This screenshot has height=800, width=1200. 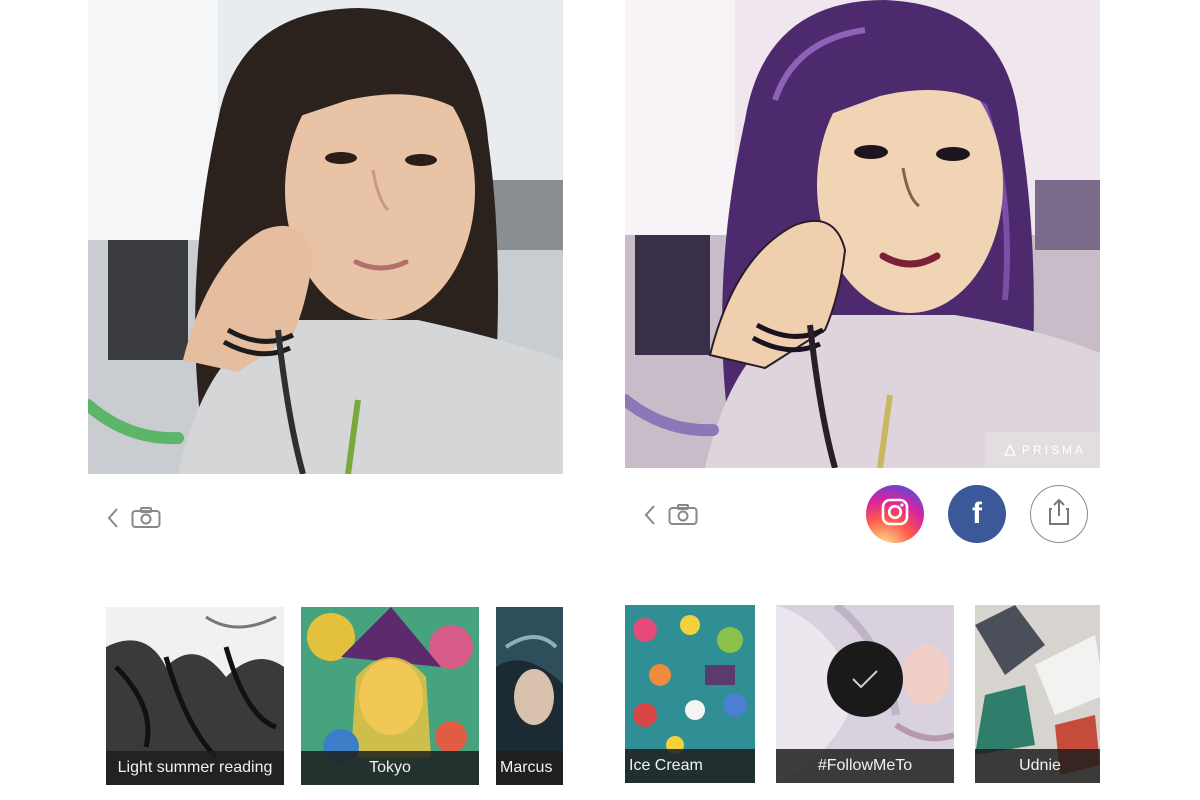 I want to click on filter-marcus: Marcus, so click(x=529, y=696).